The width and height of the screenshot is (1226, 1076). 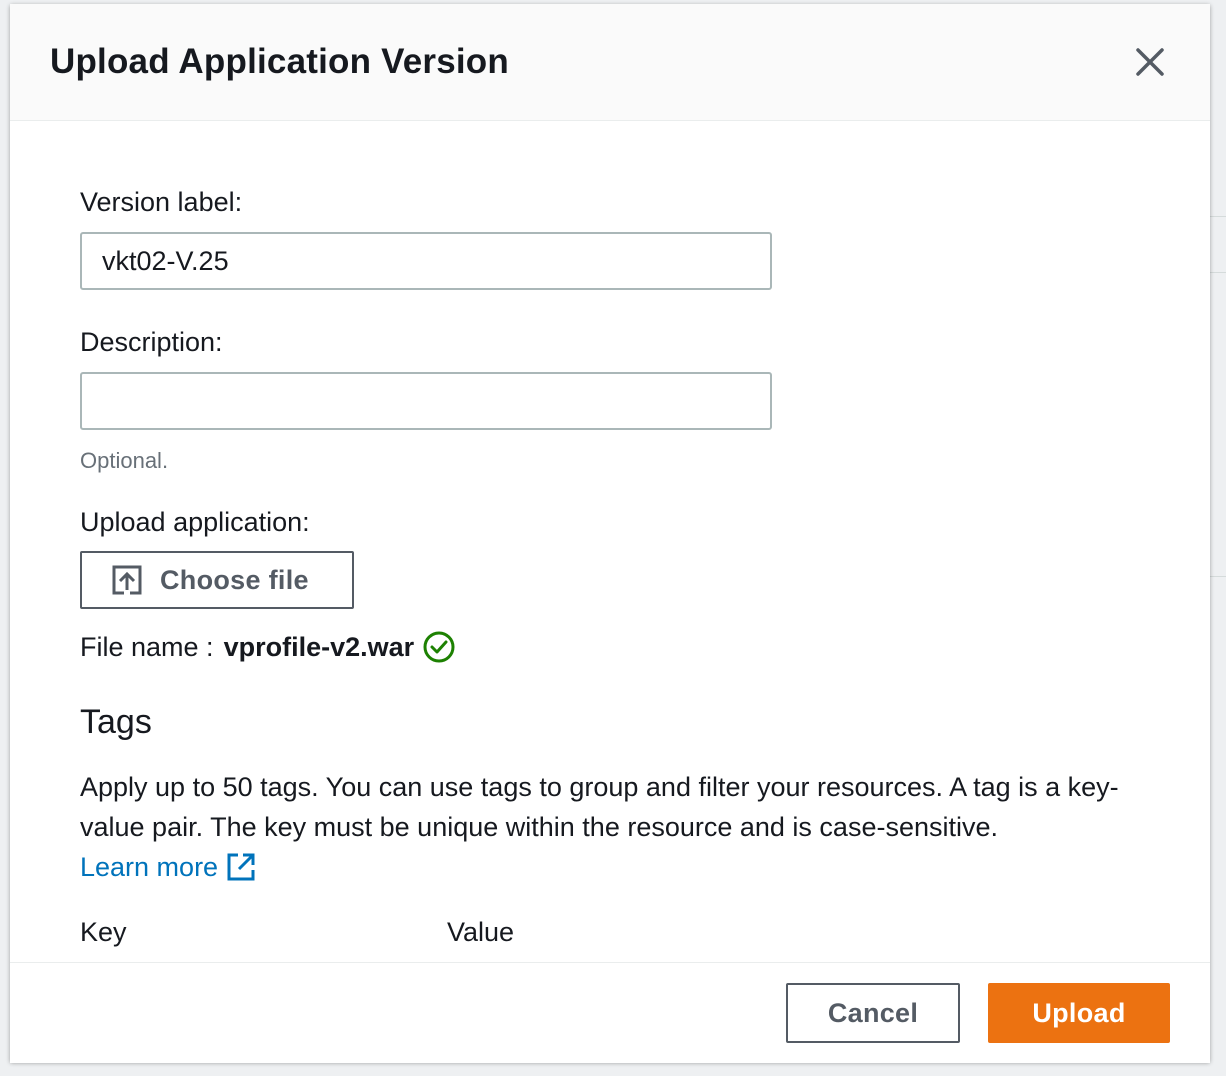 I want to click on file-name: vprofile-v2.war, so click(x=319, y=646).